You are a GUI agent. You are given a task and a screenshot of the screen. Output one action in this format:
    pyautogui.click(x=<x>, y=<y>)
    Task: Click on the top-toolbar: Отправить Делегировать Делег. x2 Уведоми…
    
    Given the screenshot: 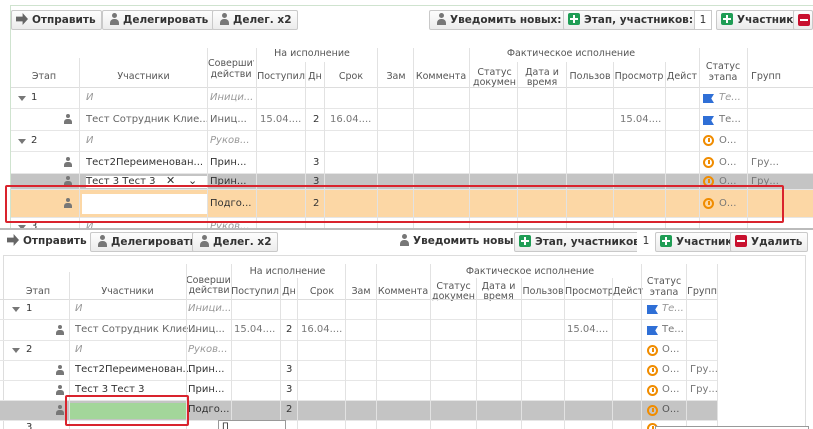 What is the action you would take?
    pyautogui.click(x=412, y=19)
    